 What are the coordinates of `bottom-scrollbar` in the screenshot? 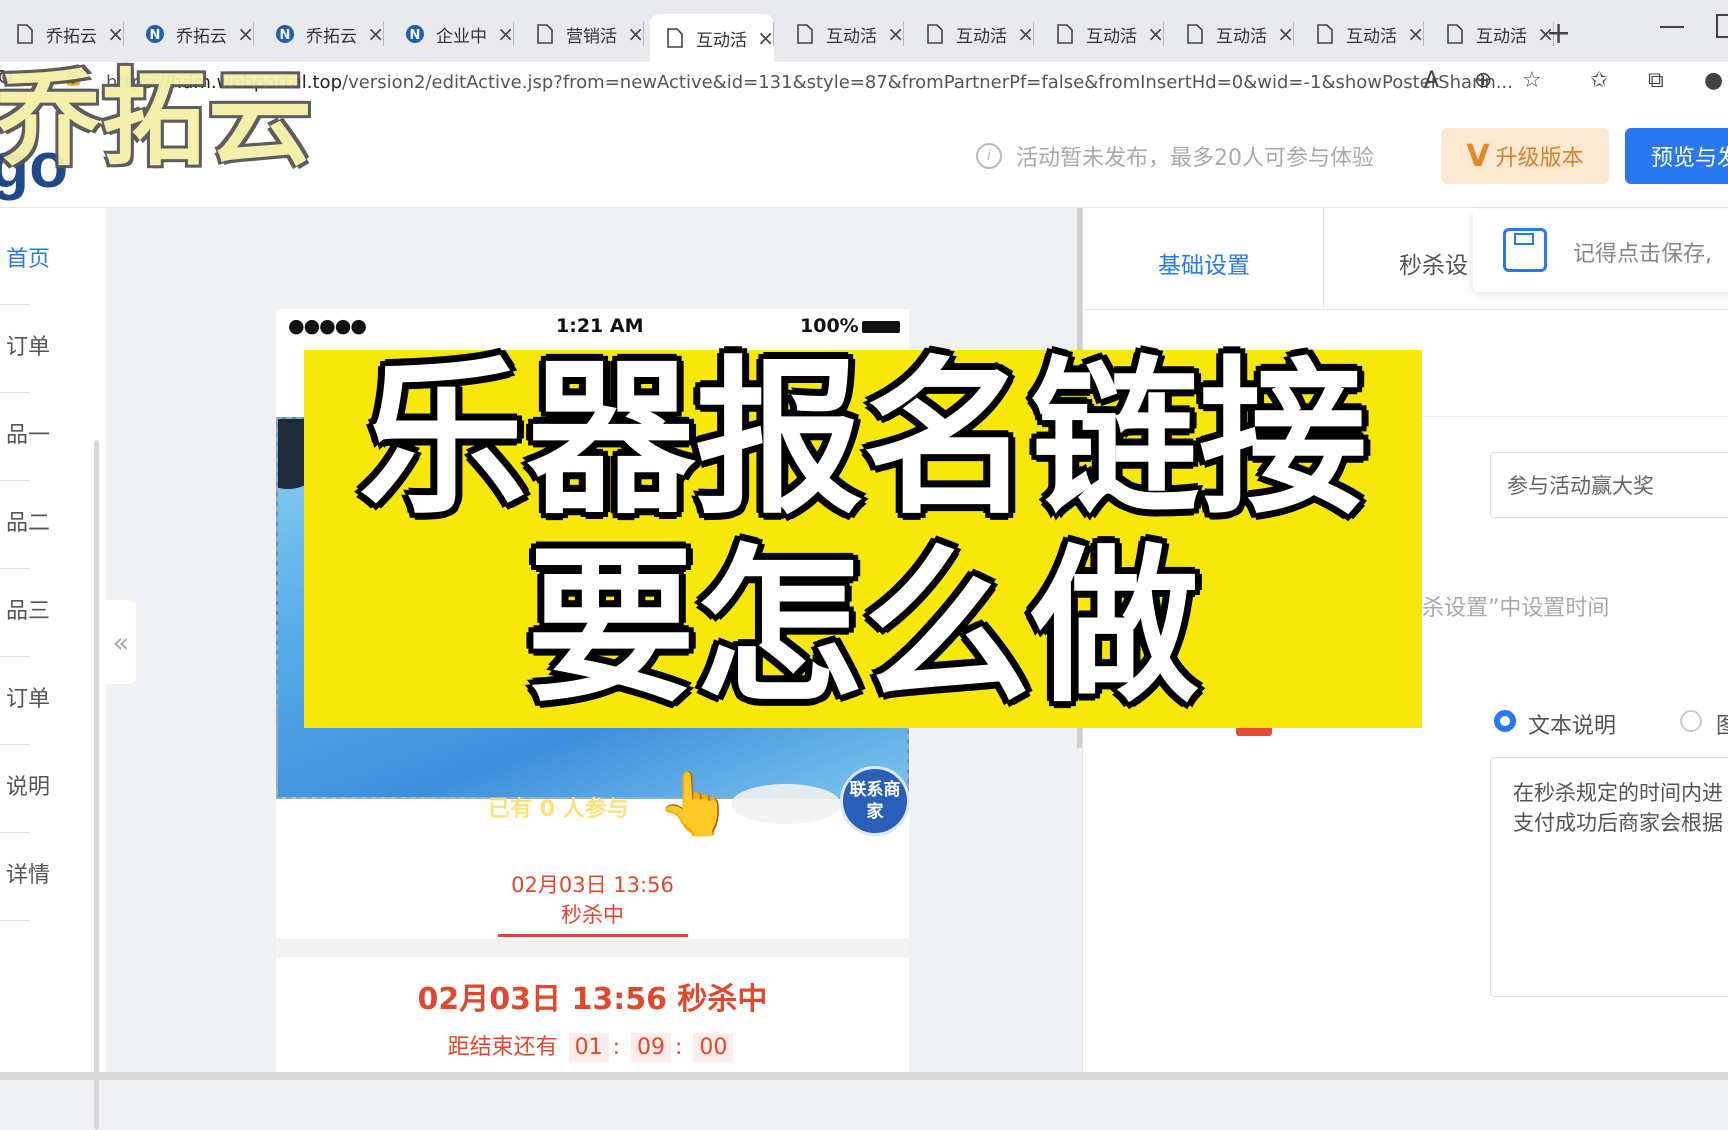 It's located at (864, 1076).